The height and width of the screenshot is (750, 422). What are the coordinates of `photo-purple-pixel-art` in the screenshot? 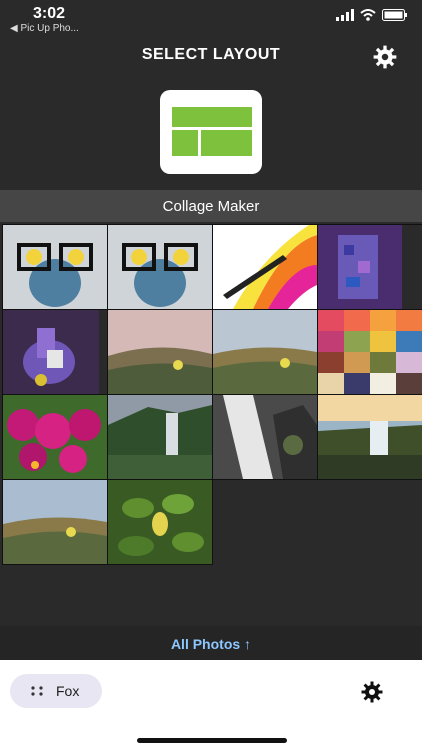 It's located at (369, 267).